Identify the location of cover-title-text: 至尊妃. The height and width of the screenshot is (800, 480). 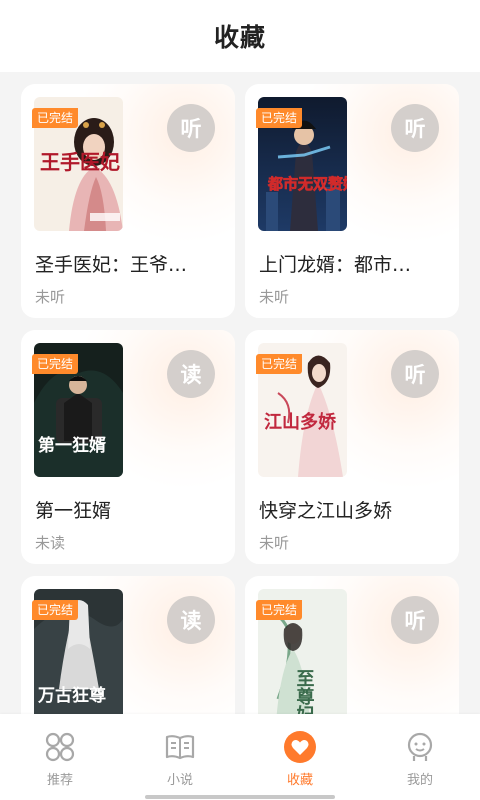
(304, 691).